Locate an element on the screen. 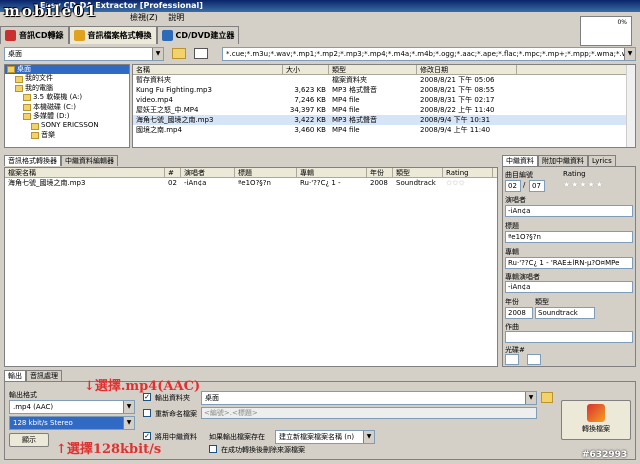  tab-format-converter: 音訊格式轉換器 is located at coordinates (32, 160).